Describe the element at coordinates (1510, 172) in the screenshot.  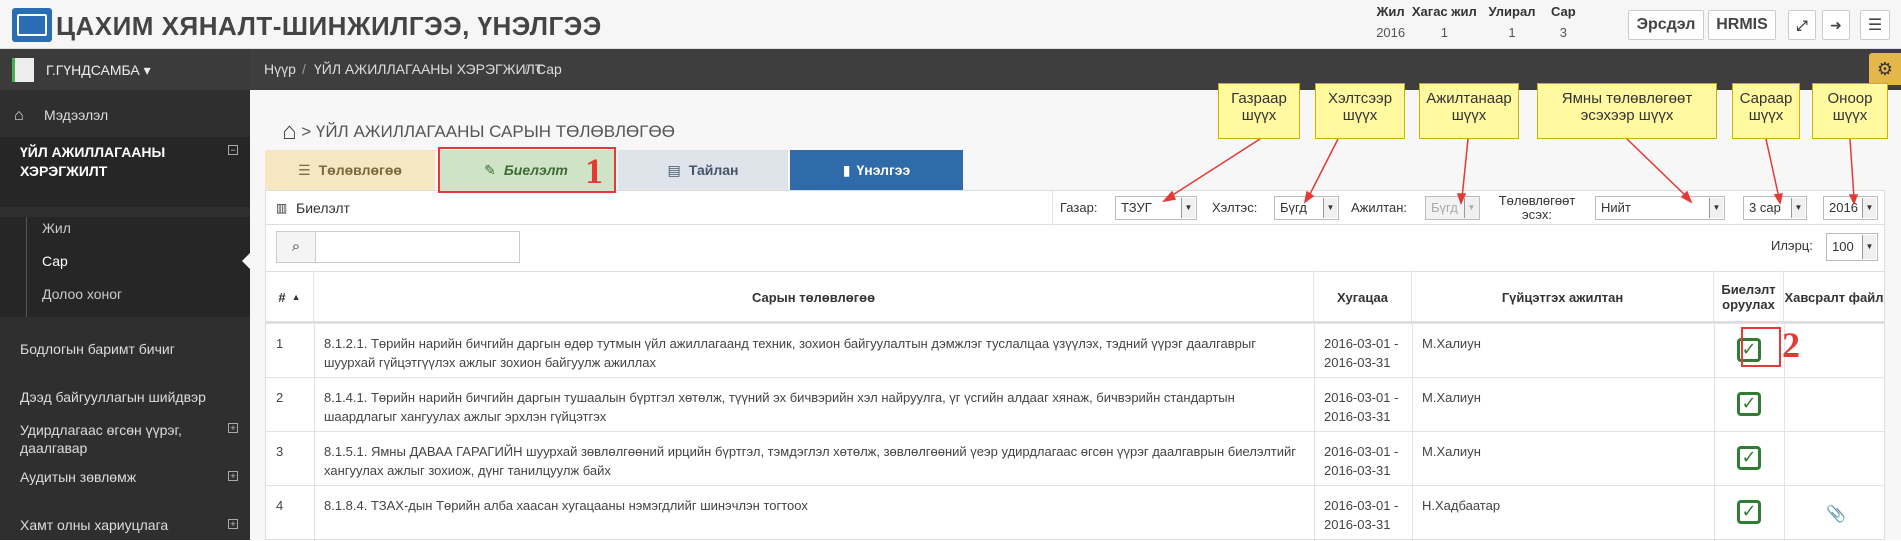
I see `annotation-arrows` at that location.